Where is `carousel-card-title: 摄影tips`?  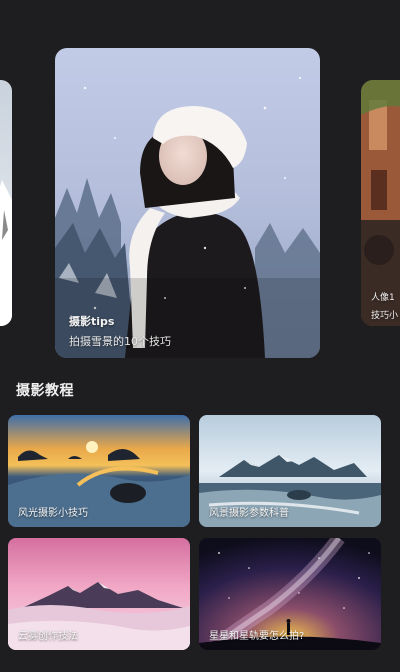
carousel-card-title: 摄影tips is located at coordinates (92, 321).